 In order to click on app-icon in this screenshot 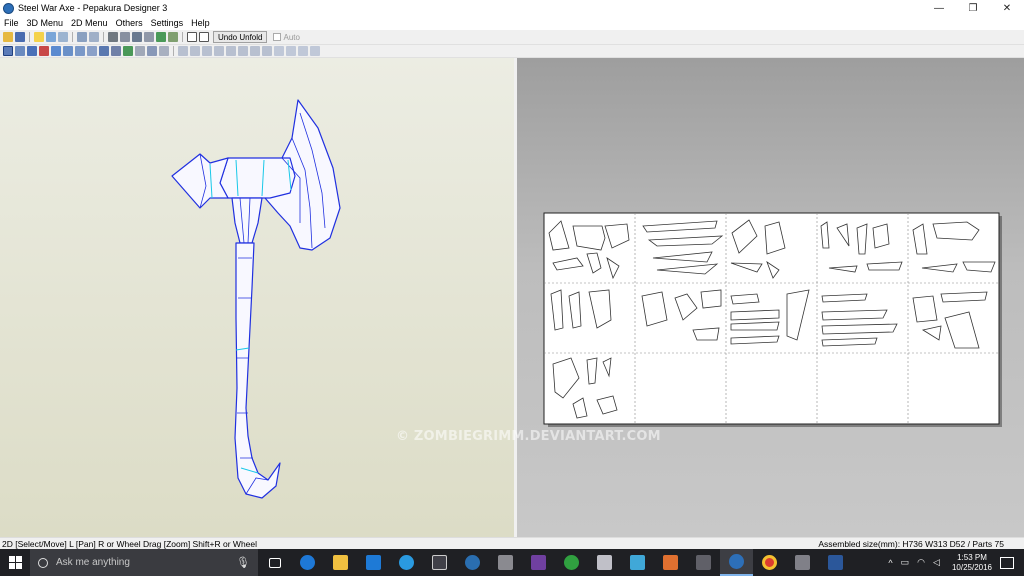, I will do `click(8, 8)`.